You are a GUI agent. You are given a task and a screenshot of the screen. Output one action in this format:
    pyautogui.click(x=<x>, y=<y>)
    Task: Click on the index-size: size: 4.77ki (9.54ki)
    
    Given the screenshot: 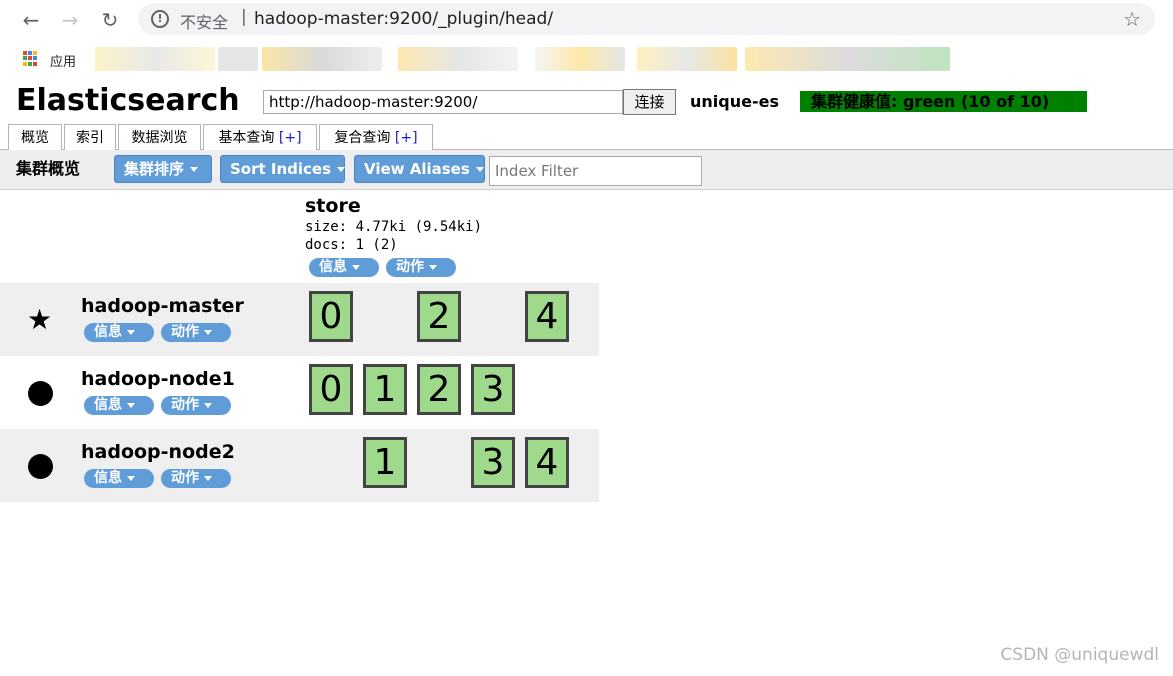 What is the action you would take?
    pyautogui.click(x=394, y=227)
    